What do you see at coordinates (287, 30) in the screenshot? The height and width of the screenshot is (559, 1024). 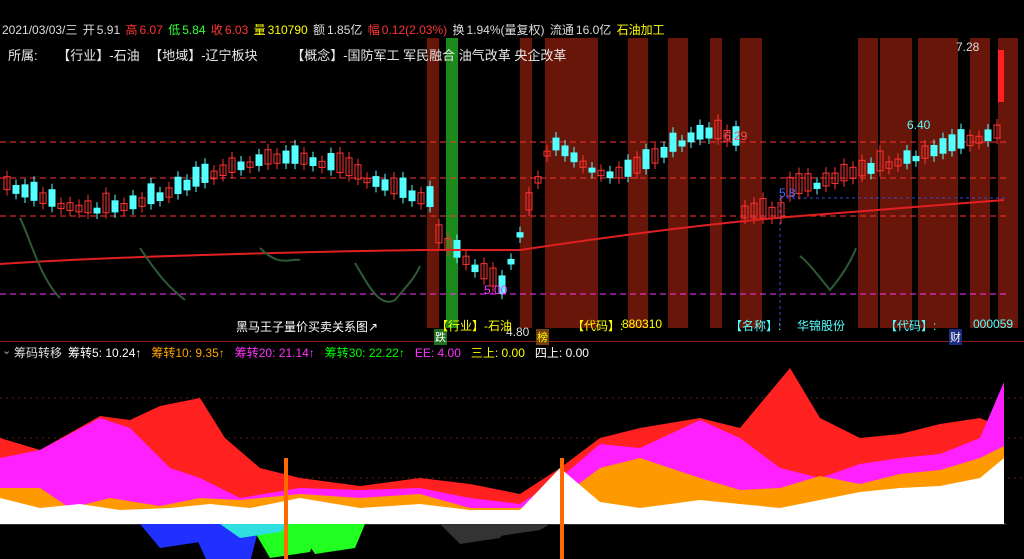 I see `vol-value: 310790` at bounding box center [287, 30].